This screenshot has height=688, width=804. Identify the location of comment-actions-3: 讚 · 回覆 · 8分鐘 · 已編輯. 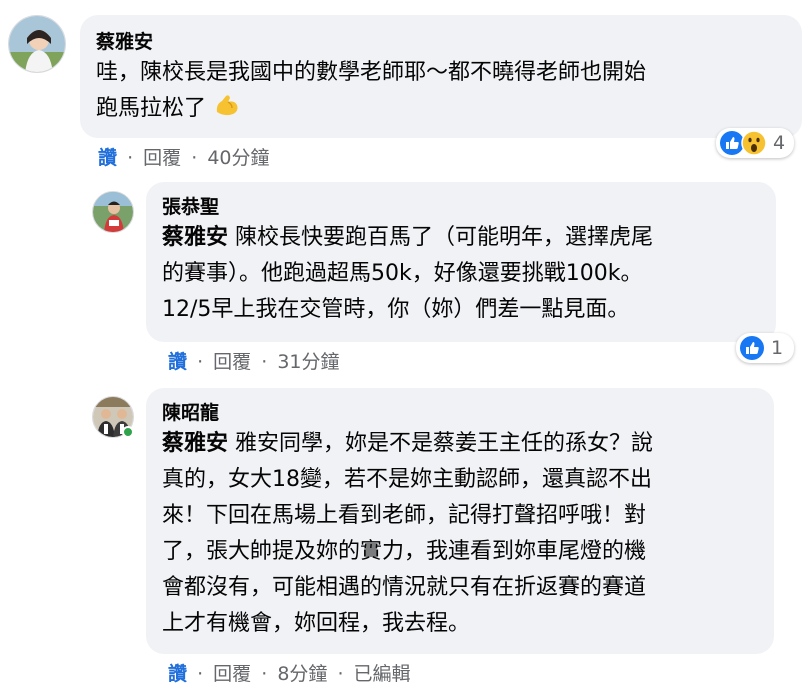
(289, 674).